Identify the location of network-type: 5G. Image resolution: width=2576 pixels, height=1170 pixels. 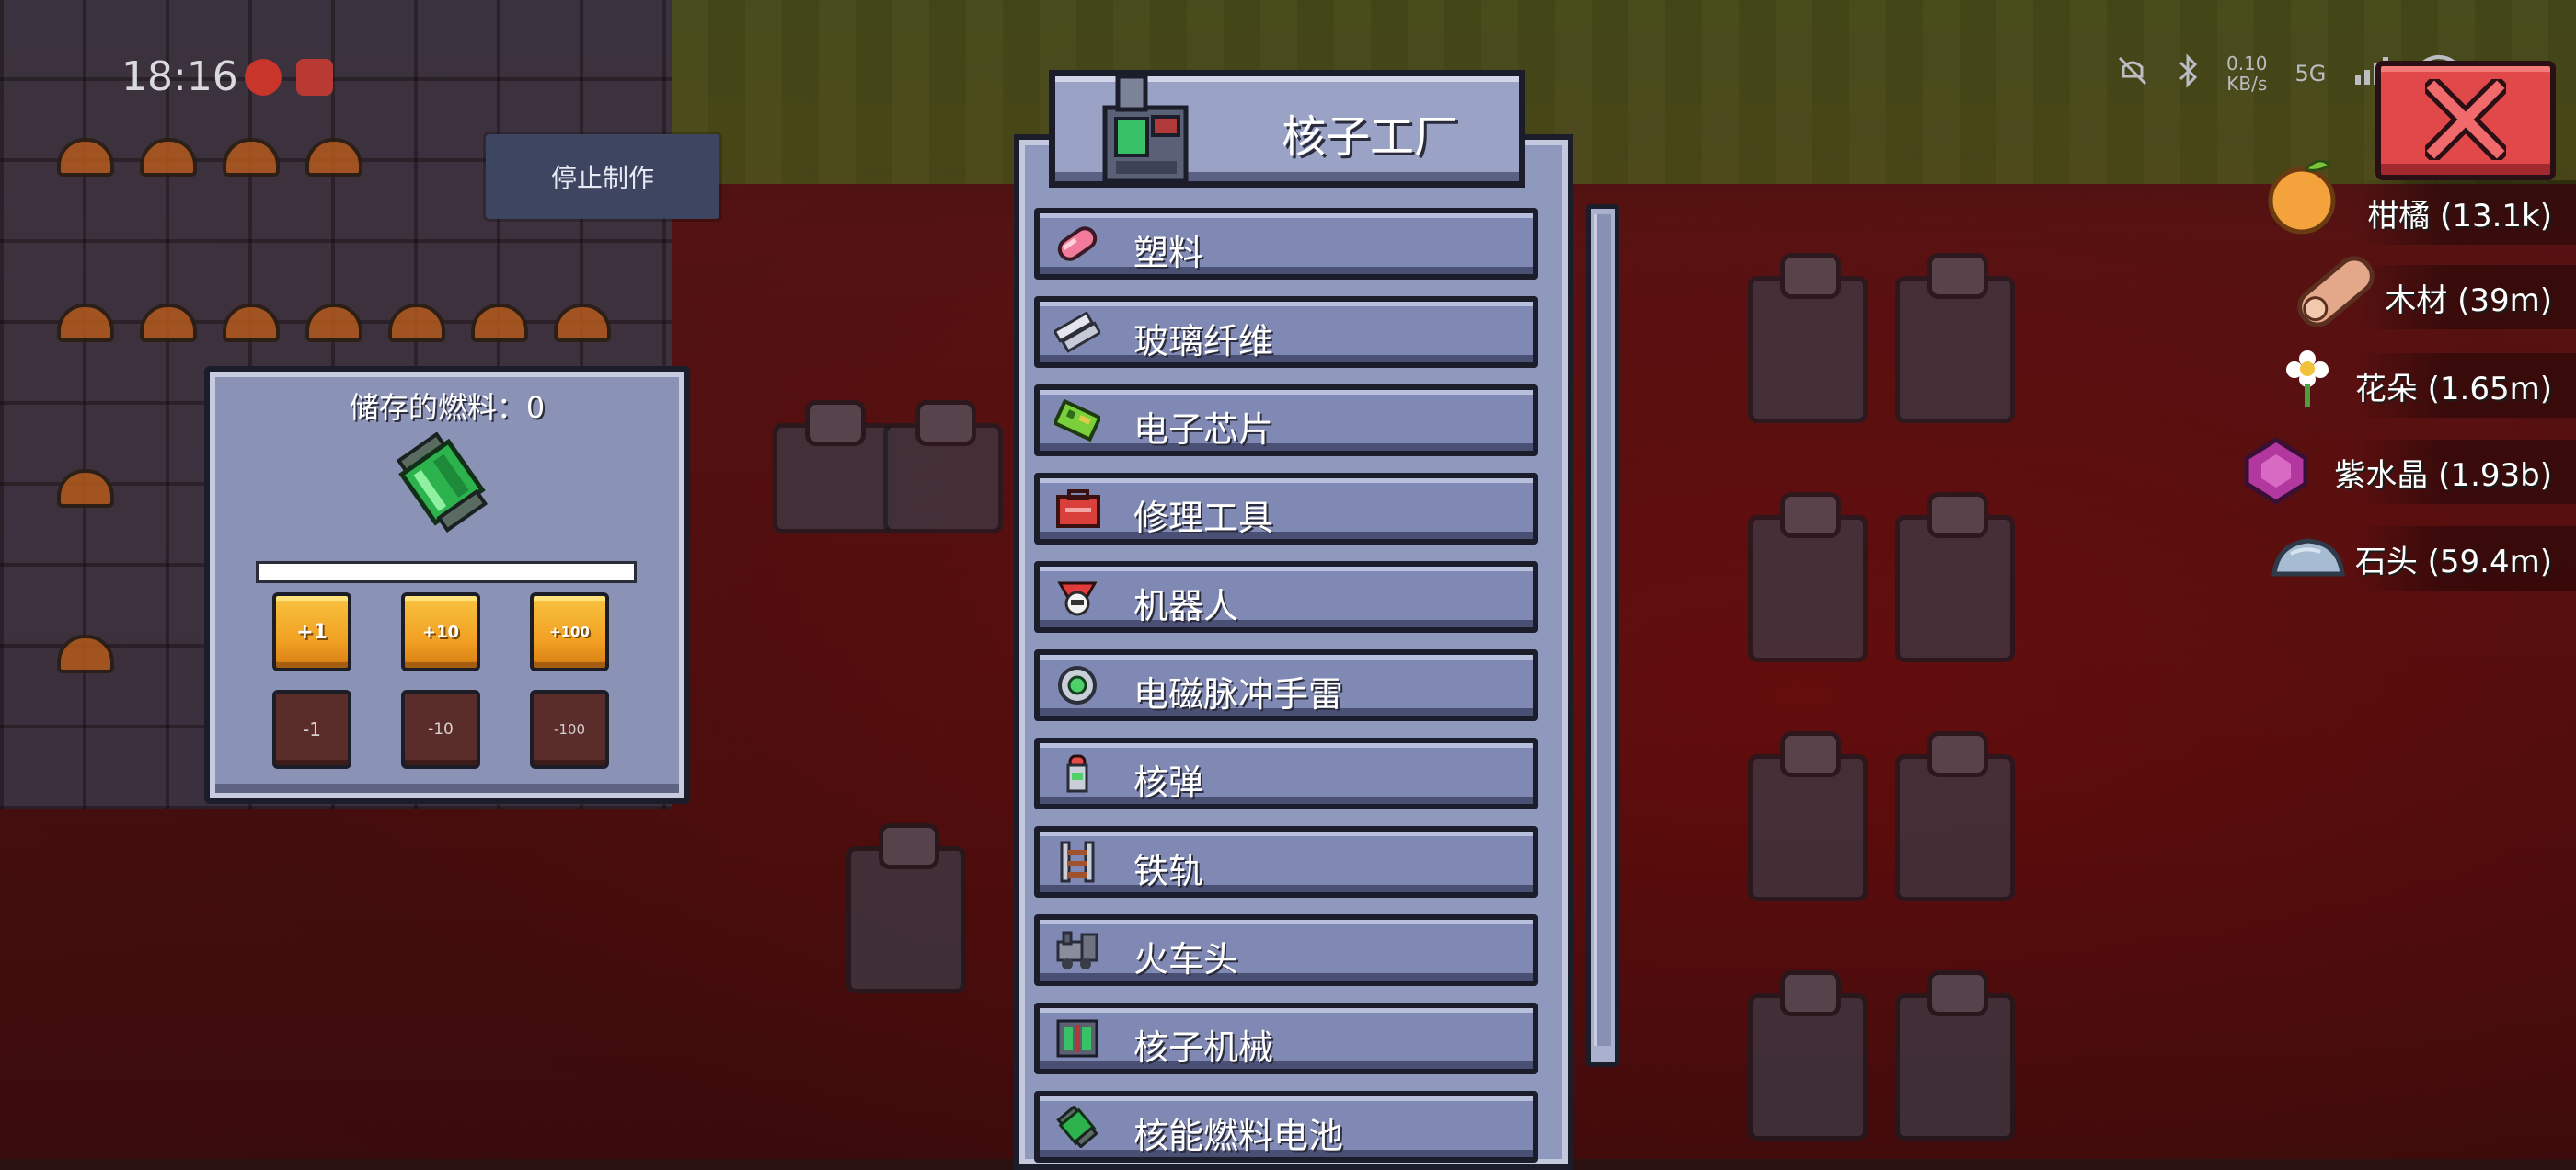
(2310, 73).